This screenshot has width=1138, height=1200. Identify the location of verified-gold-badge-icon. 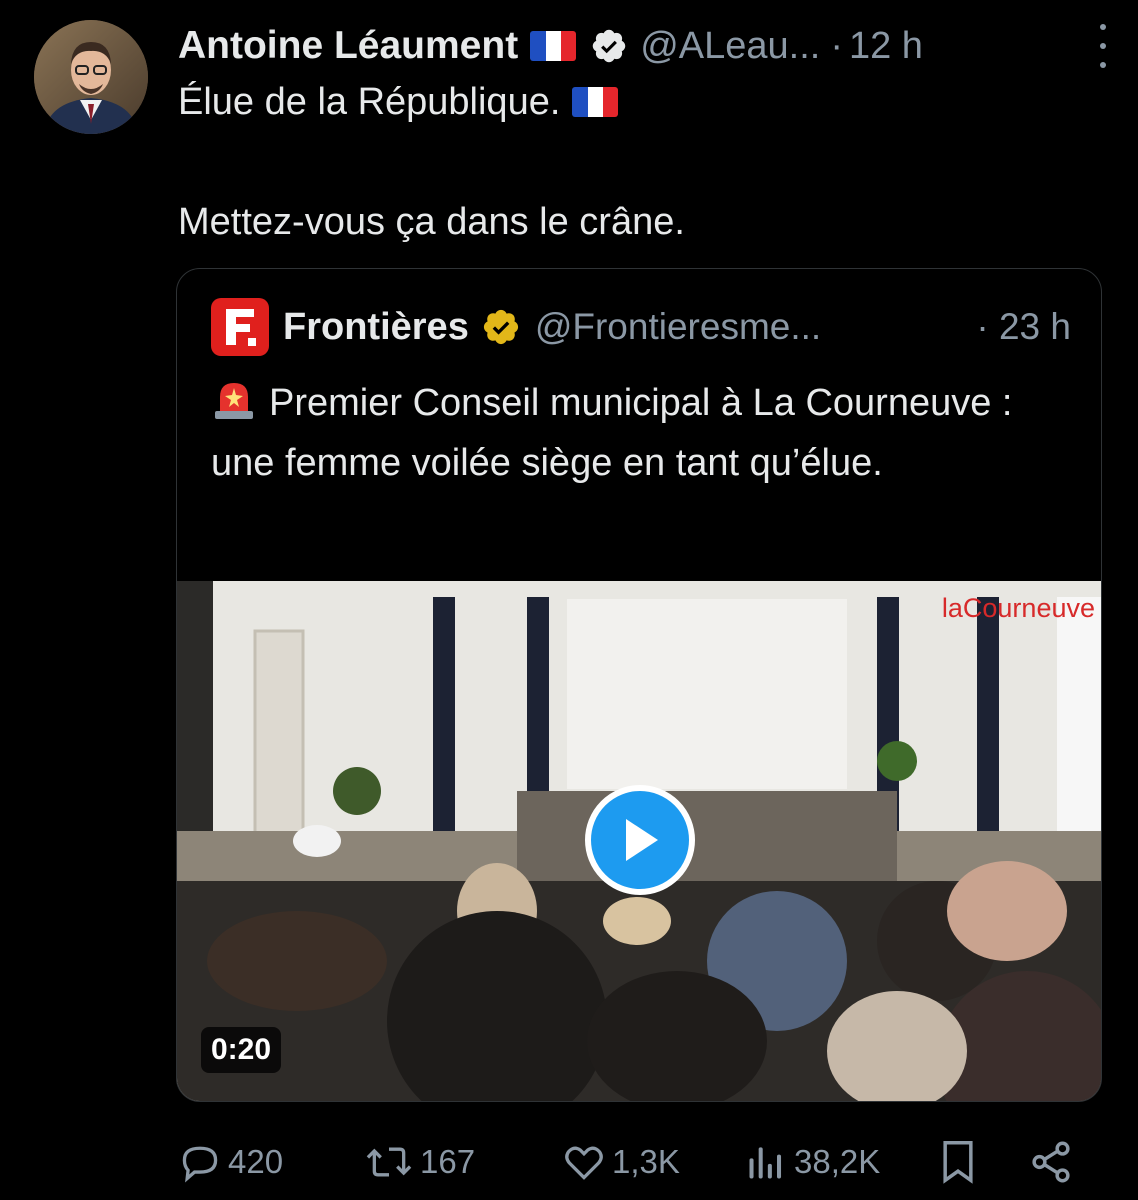
(501, 327).